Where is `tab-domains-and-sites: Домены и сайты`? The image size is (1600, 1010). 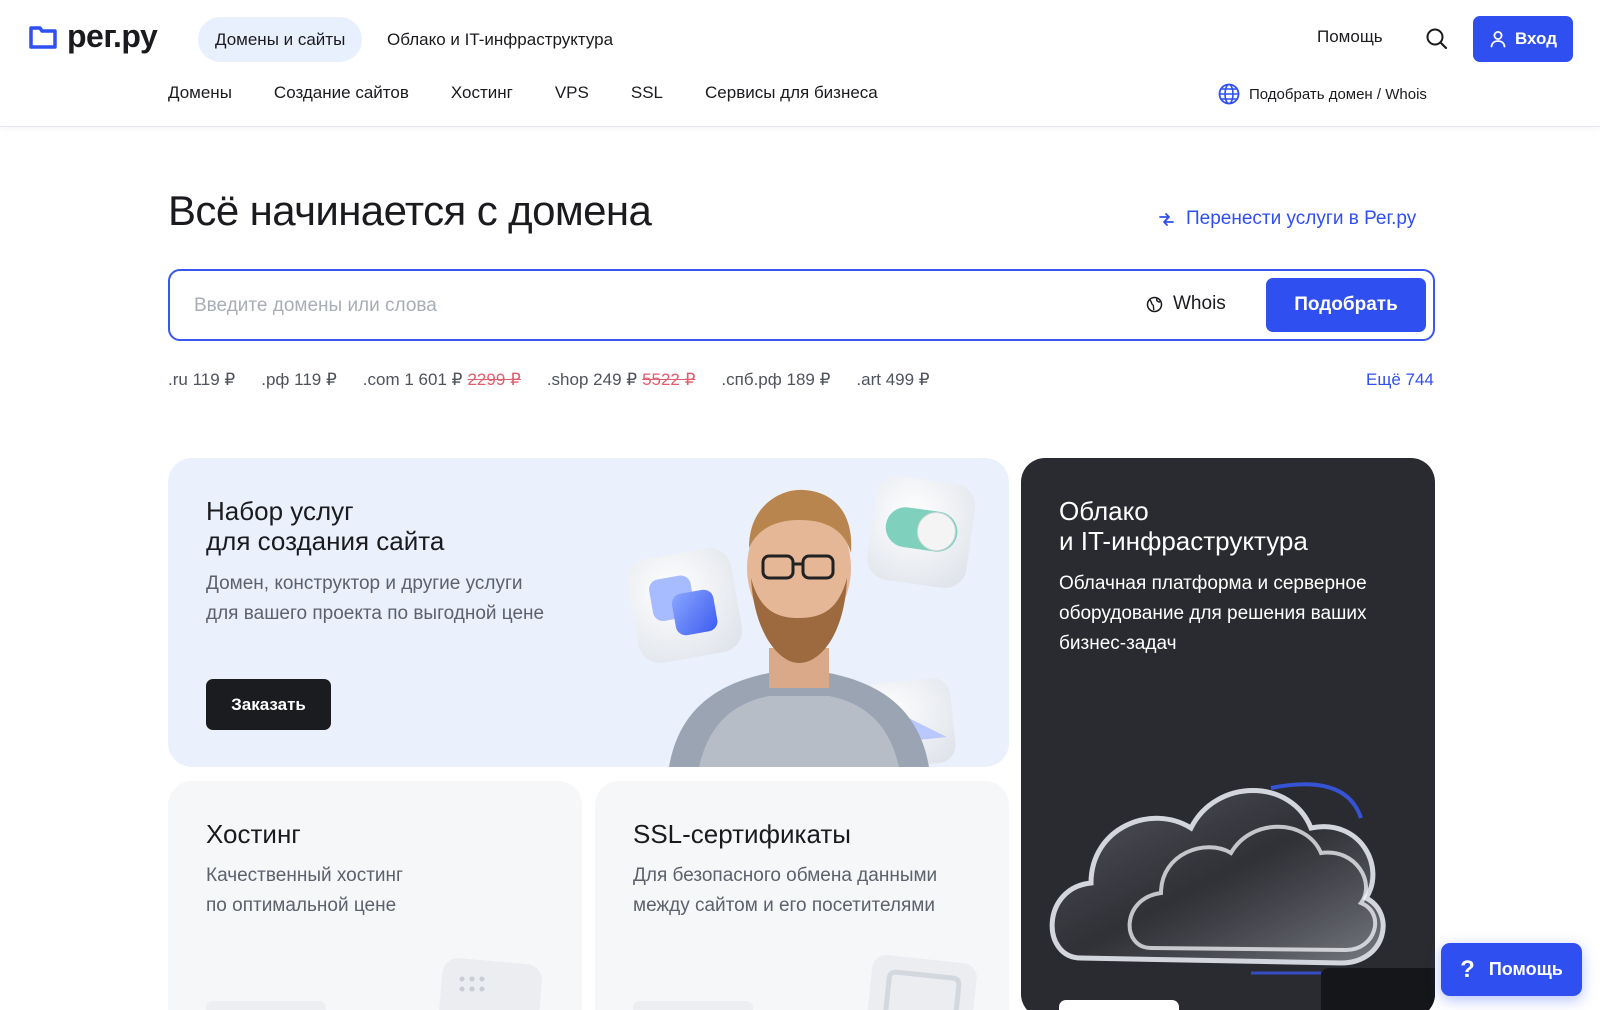
tab-domains-and-sites: Домены и сайты is located at coordinates (280, 39).